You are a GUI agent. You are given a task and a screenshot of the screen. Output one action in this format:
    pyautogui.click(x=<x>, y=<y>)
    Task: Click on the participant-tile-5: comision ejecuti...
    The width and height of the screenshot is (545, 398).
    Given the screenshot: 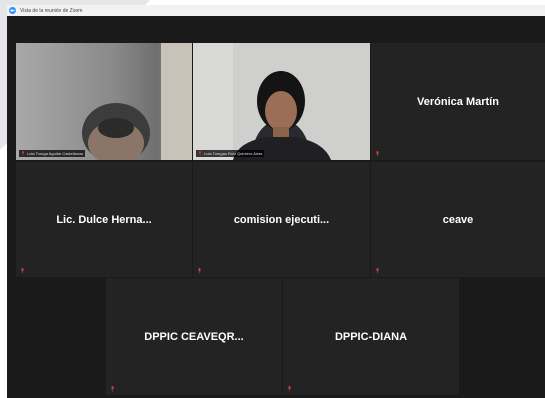 What is the action you would take?
    pyautogui.click(x=281, y=219)
    